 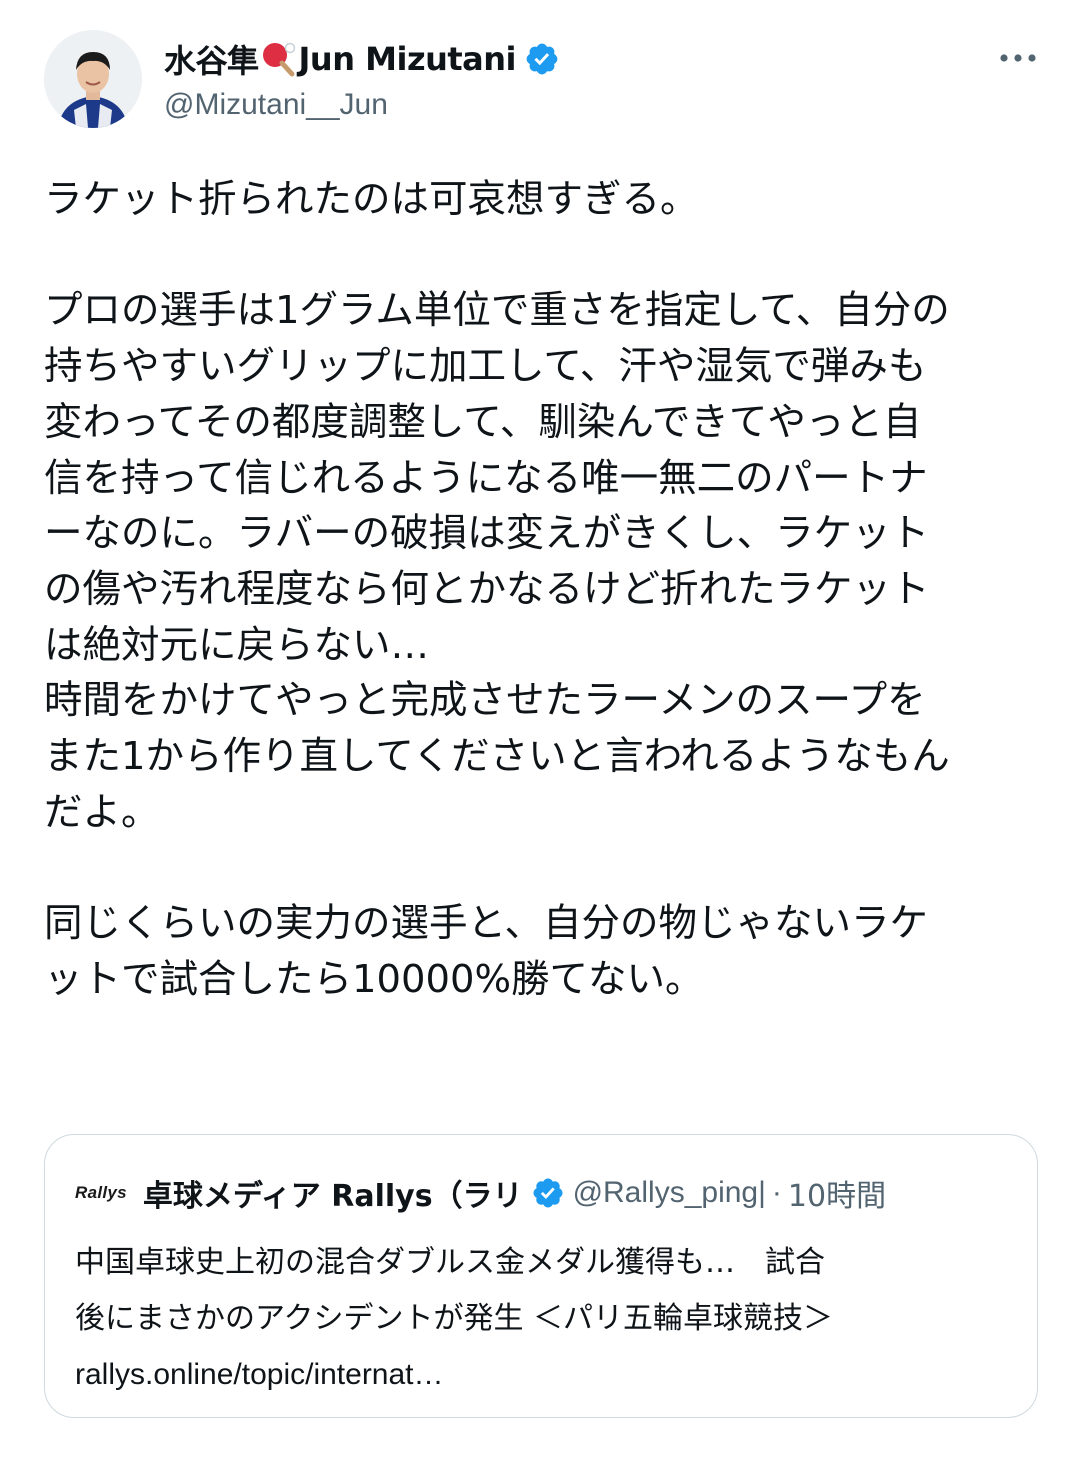 I want to click on author-avatar, so click(x=93, y=79).